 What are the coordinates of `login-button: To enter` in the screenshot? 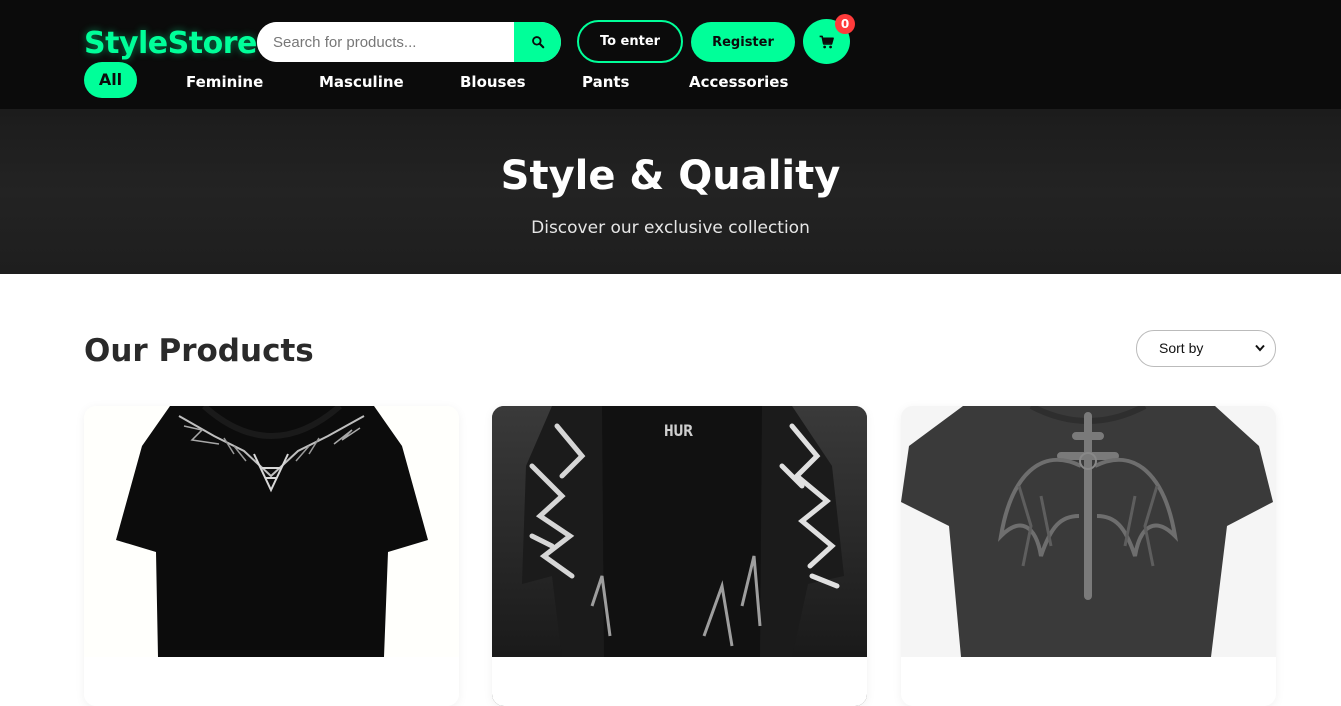 It's located at (630, 41).